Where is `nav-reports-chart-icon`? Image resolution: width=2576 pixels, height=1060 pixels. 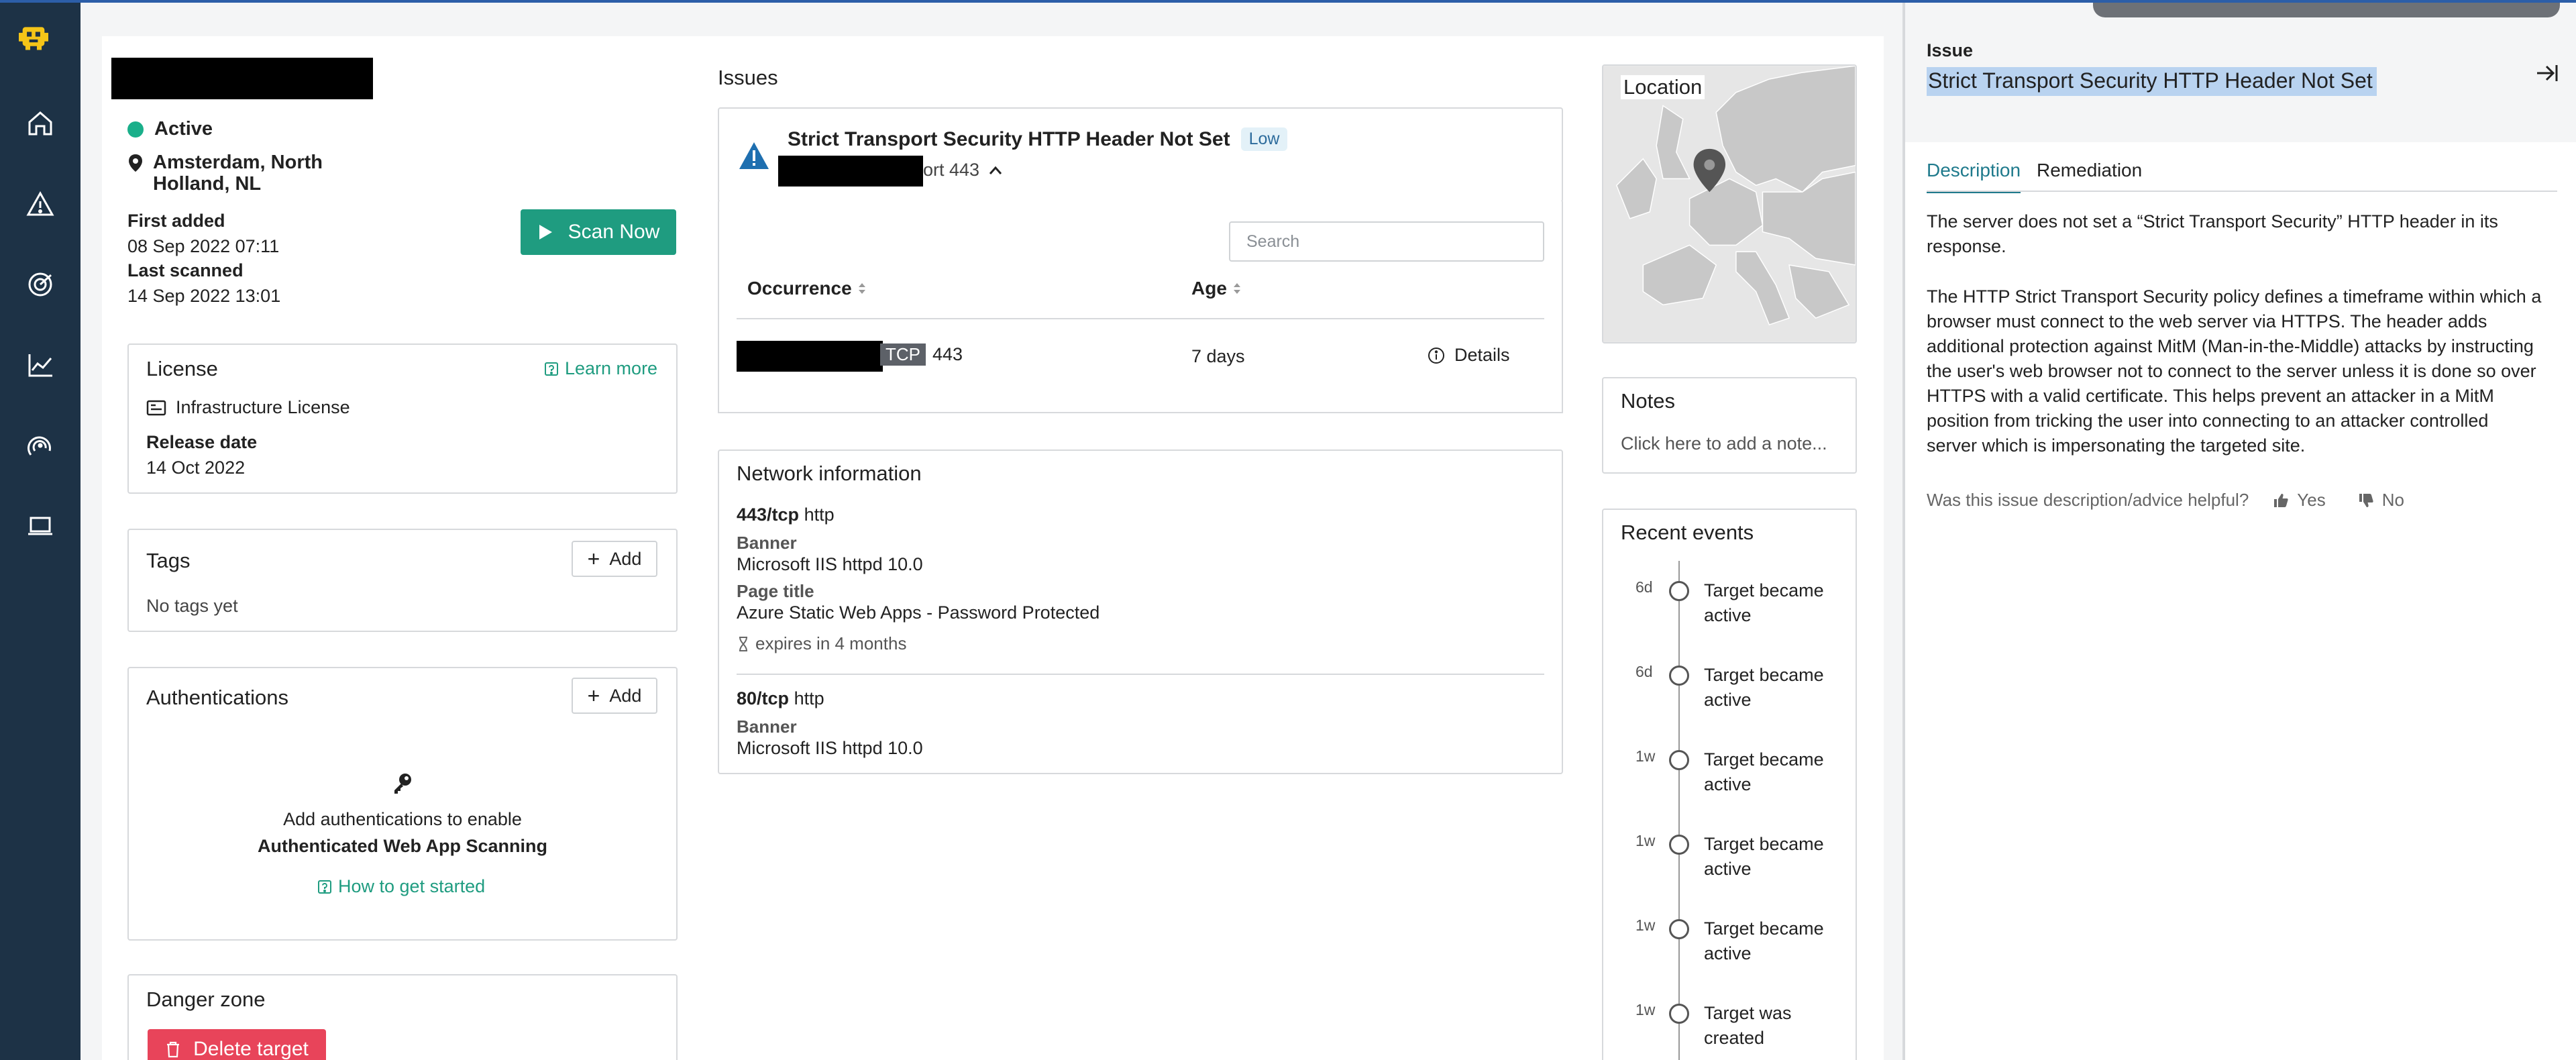
nav-reports-chart-icon is located at coordinates (40, 365).